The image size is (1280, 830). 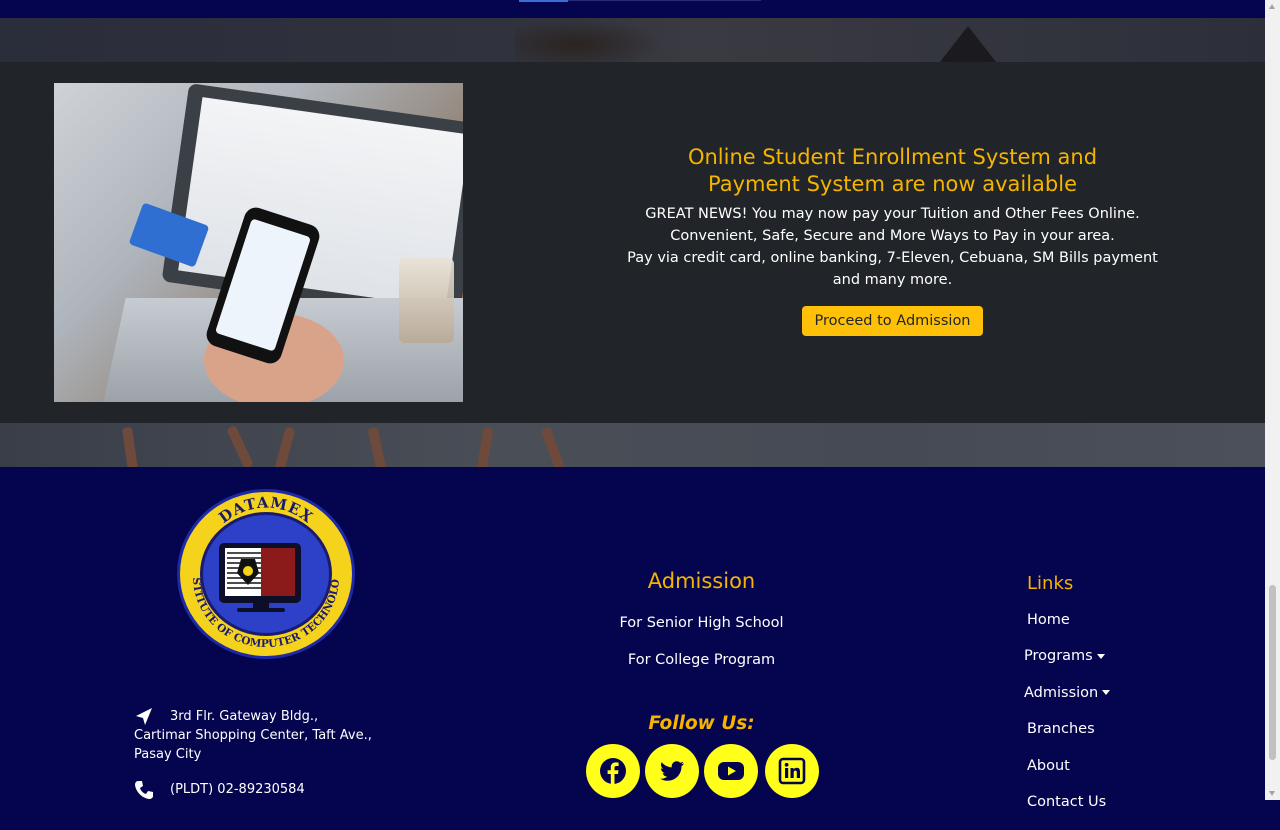 I want to click on twitter-button, so click(x=672, y=771).